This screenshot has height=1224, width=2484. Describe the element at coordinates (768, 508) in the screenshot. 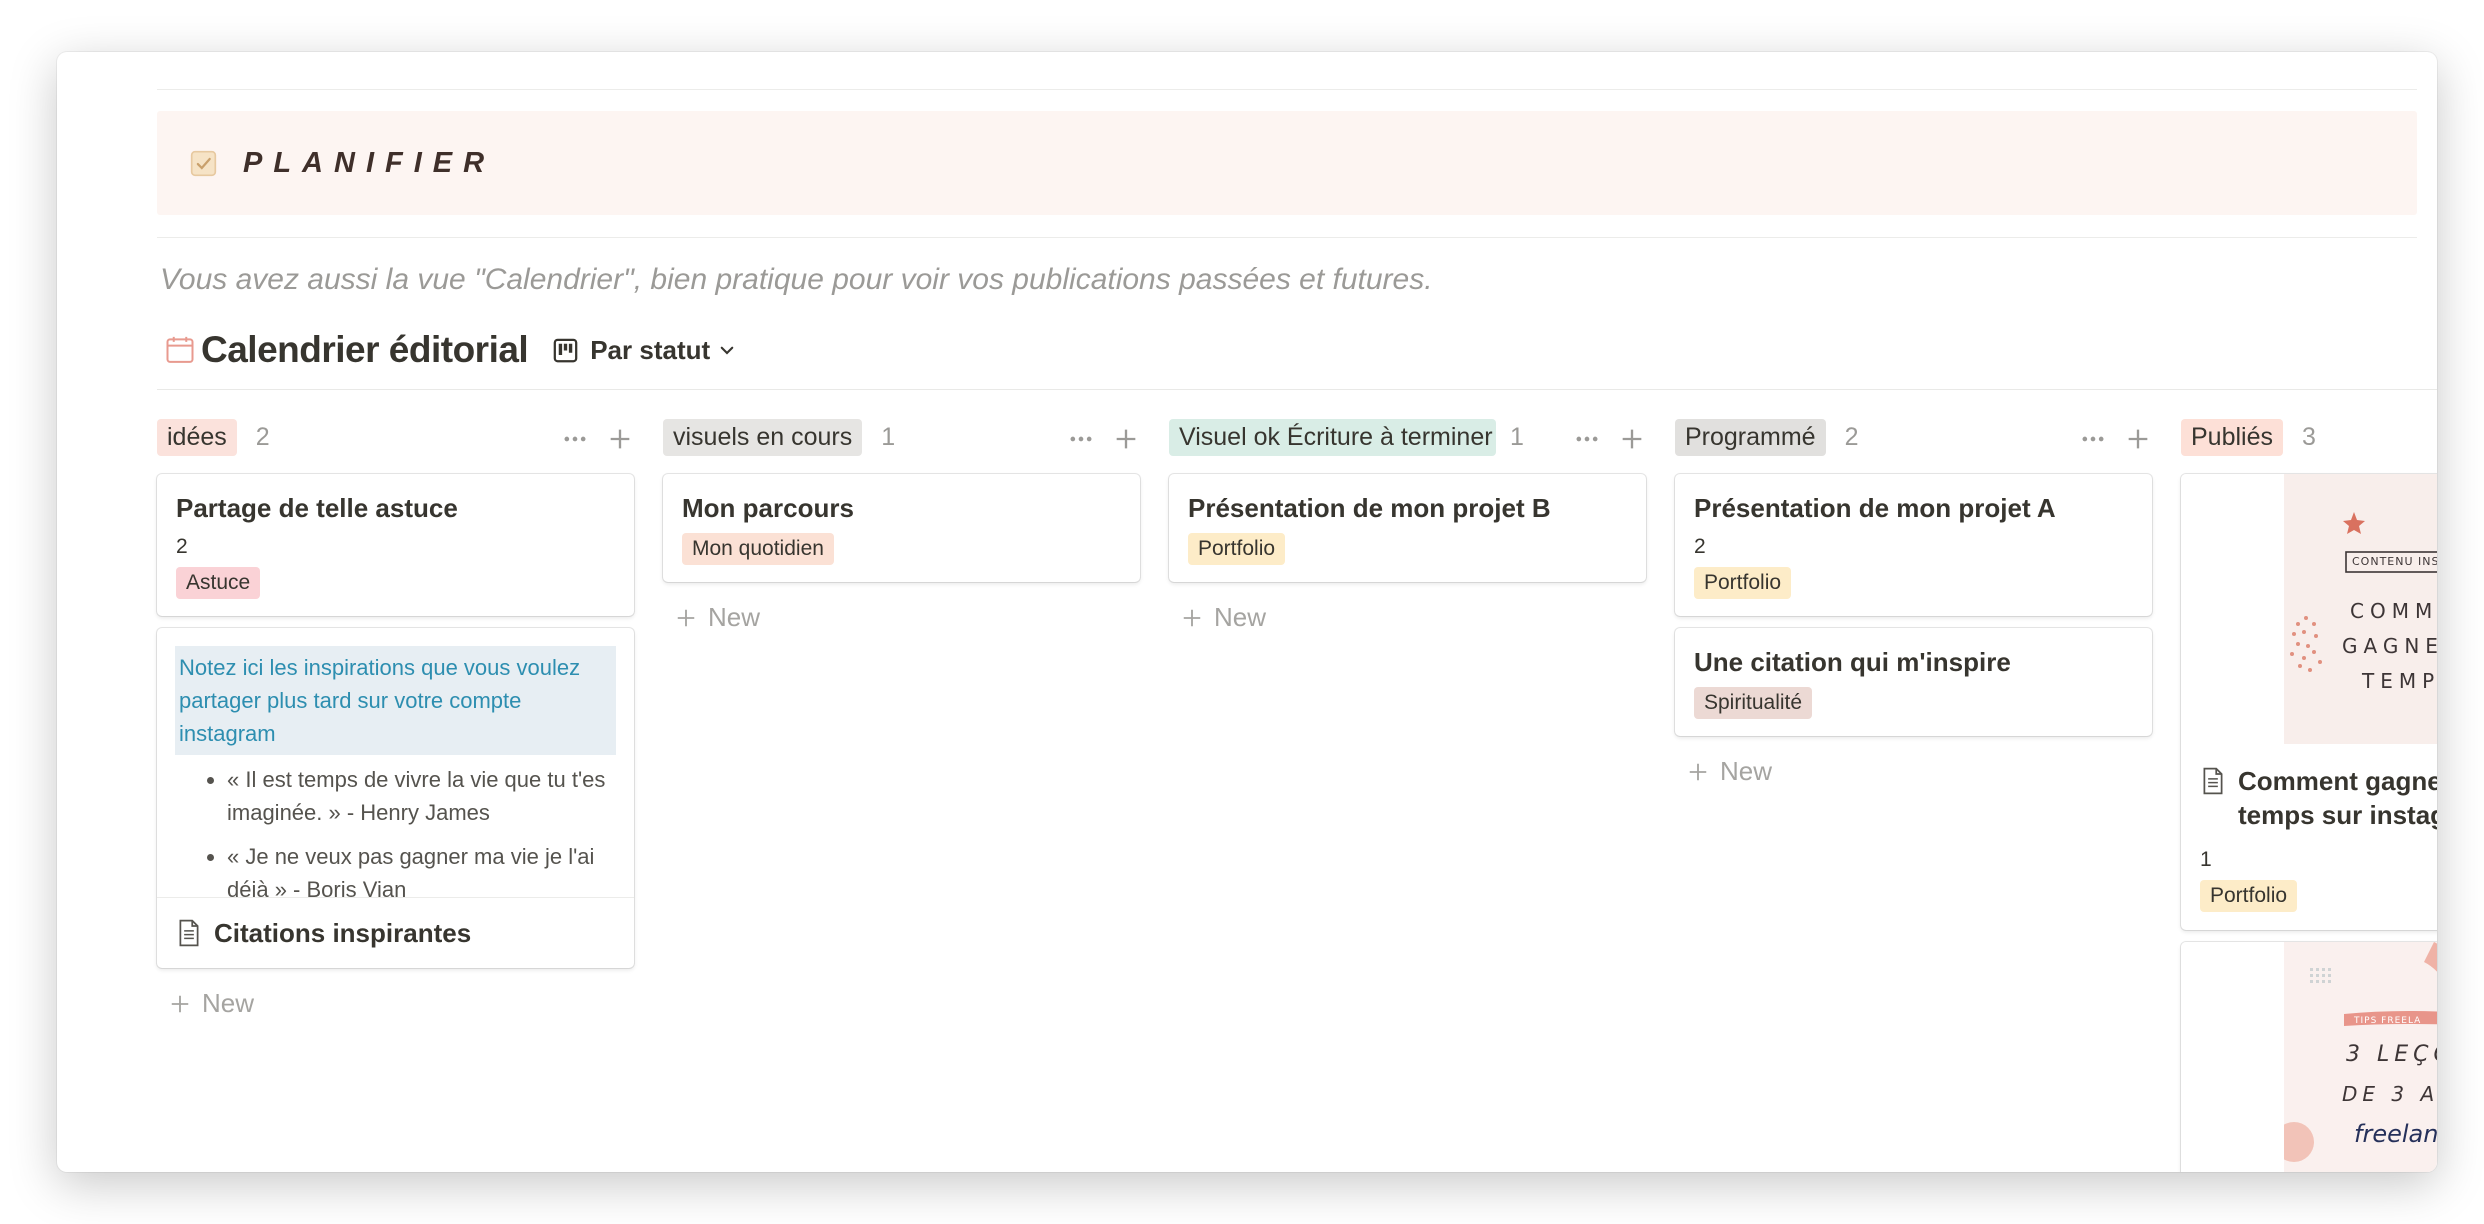

I see `card-title: Mon parcours` at that location.